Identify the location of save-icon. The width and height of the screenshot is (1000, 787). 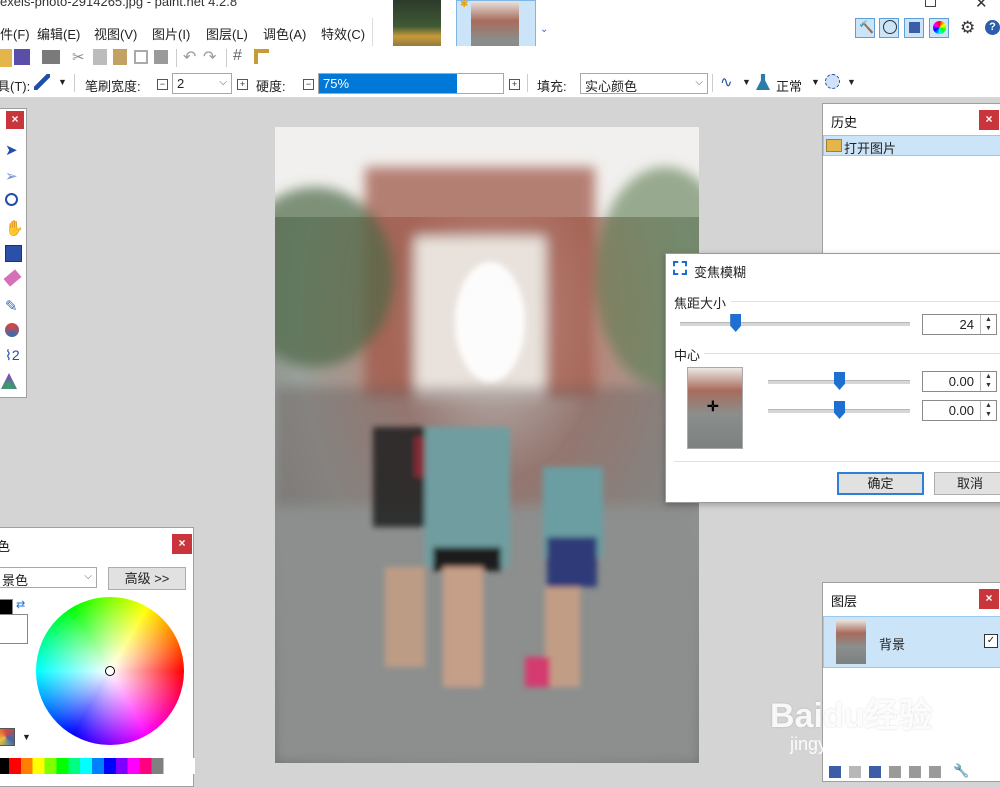
(22, 57).